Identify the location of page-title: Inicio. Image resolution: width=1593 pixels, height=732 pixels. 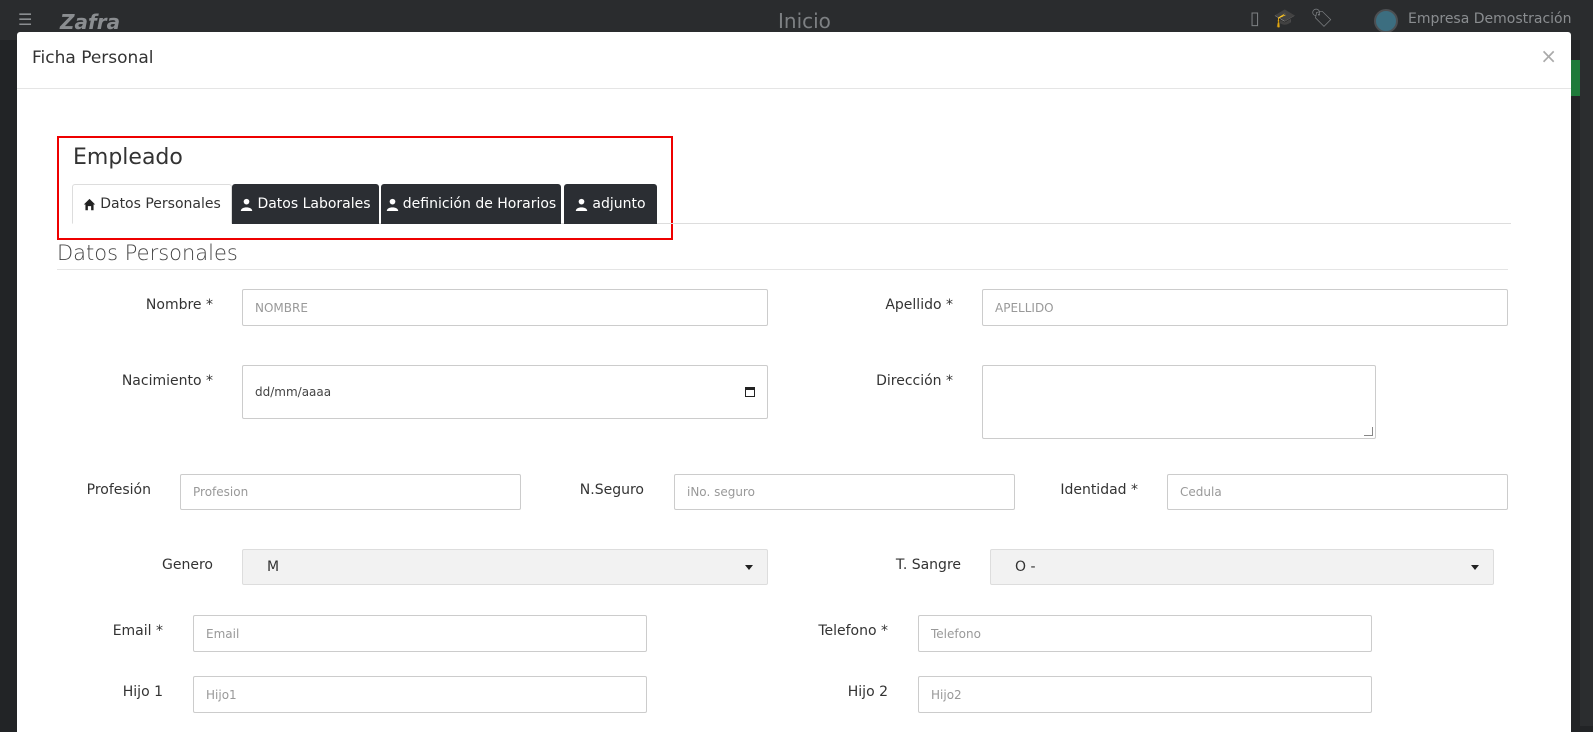
(804, 21).